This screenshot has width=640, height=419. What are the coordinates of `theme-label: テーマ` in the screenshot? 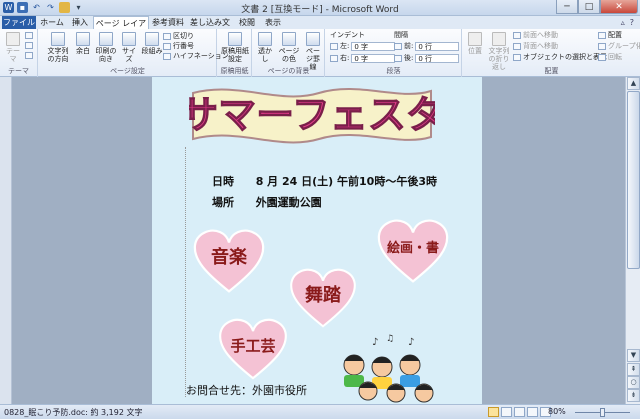 It's located at (13, 55).